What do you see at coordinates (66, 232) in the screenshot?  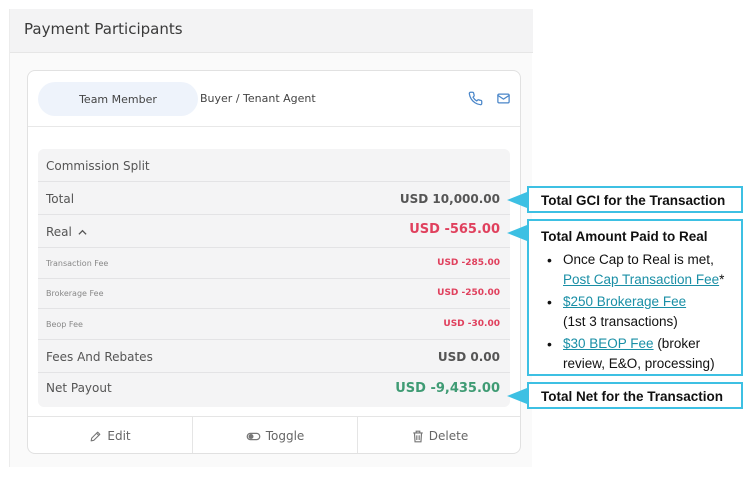 I see `real-label: Real` at bounding box center [66, 232].